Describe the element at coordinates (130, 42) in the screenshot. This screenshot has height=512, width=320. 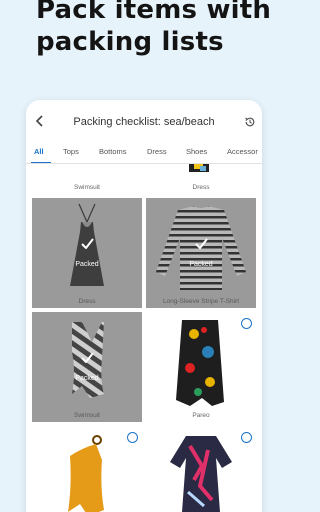
I see `headline-line-2: packing lists` at that location.